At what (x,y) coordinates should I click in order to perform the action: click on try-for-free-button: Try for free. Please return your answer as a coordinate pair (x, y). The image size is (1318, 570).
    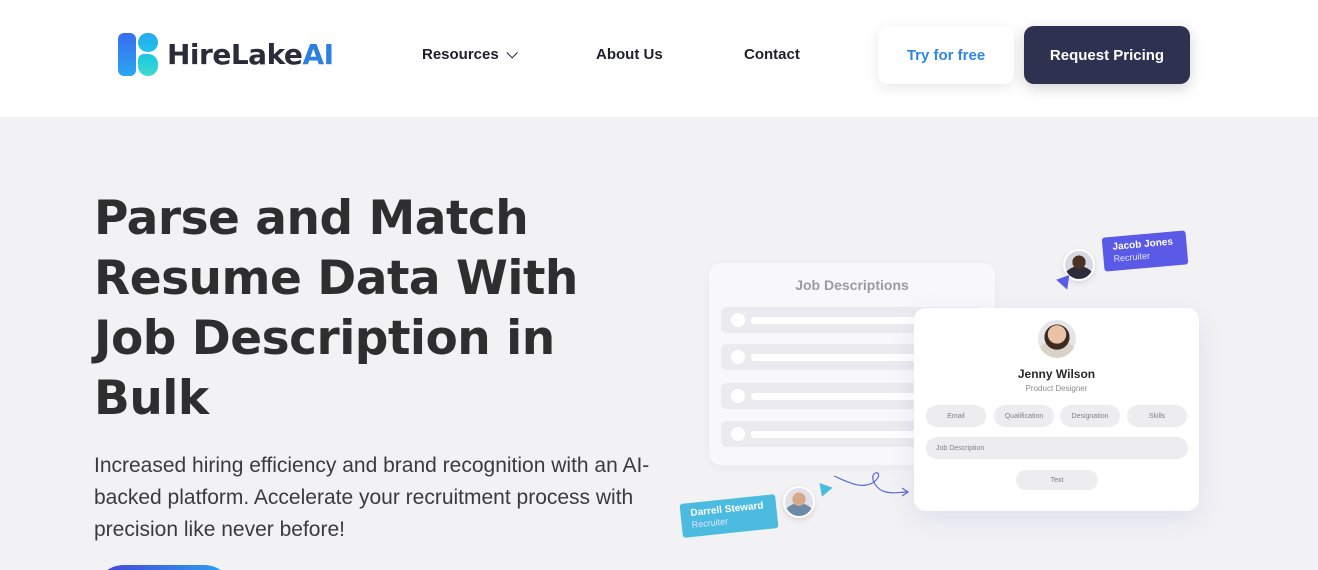
    Looking at the image, I should click on (946, 55).